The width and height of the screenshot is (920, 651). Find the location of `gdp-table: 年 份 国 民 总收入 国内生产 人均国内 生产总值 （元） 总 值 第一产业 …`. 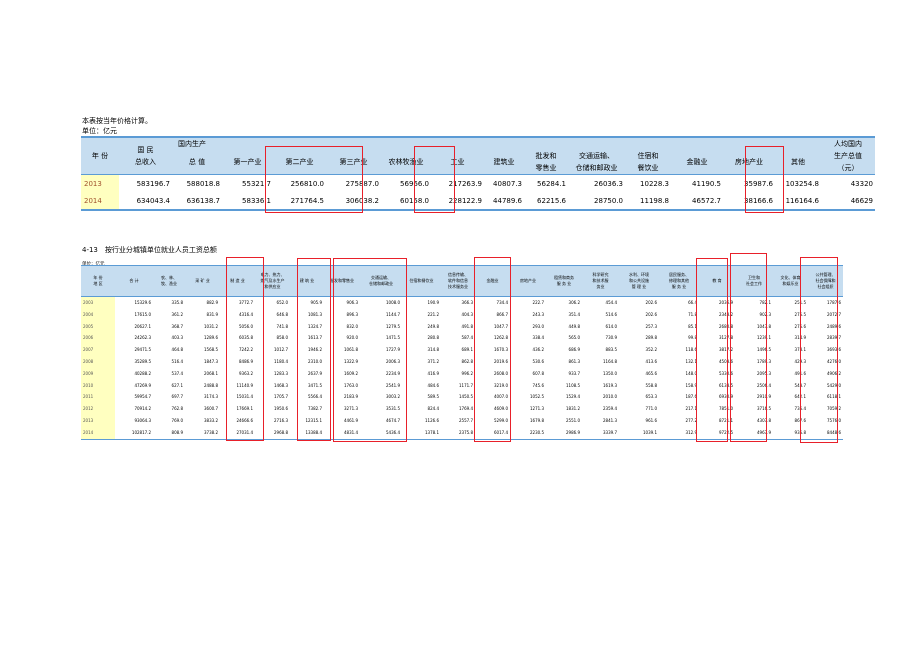

gdp-table: 年 份 国 民 总收入 国内生产 人均国内 生产总值 （元） 总 值 第一产业 … is located at coordinates (478, 173).